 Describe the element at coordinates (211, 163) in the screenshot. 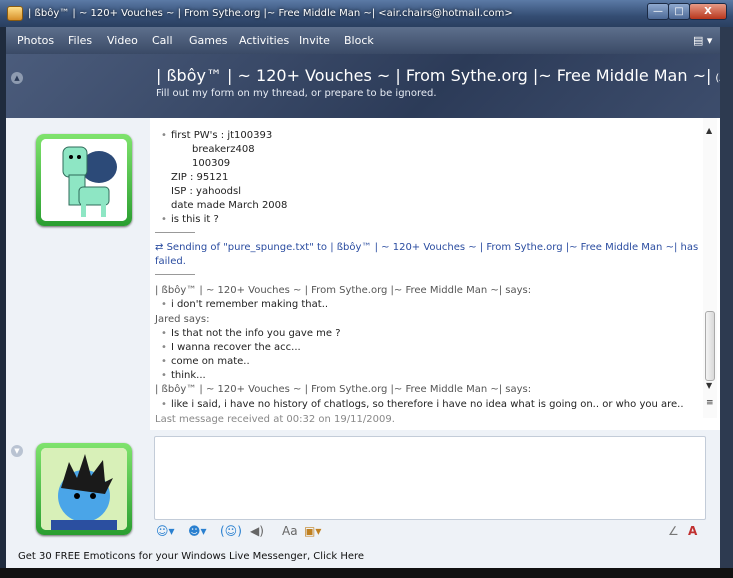

I see `message-line: 100309` at that location.